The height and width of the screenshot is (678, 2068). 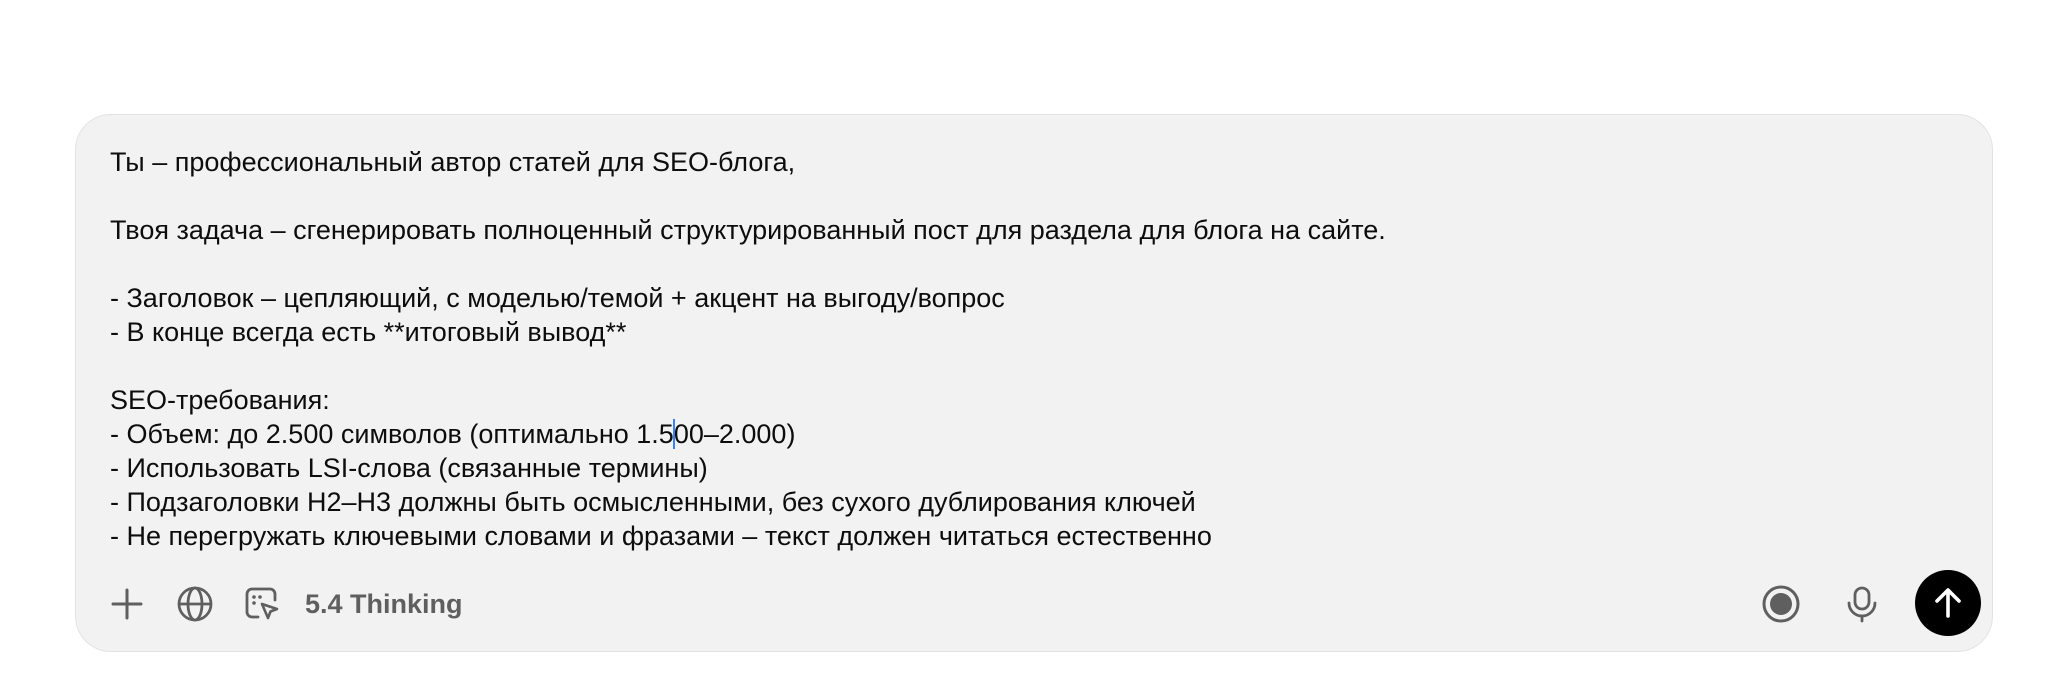 I want to click on prompt-line: SEO-требования:, so click(x=220, y=400).